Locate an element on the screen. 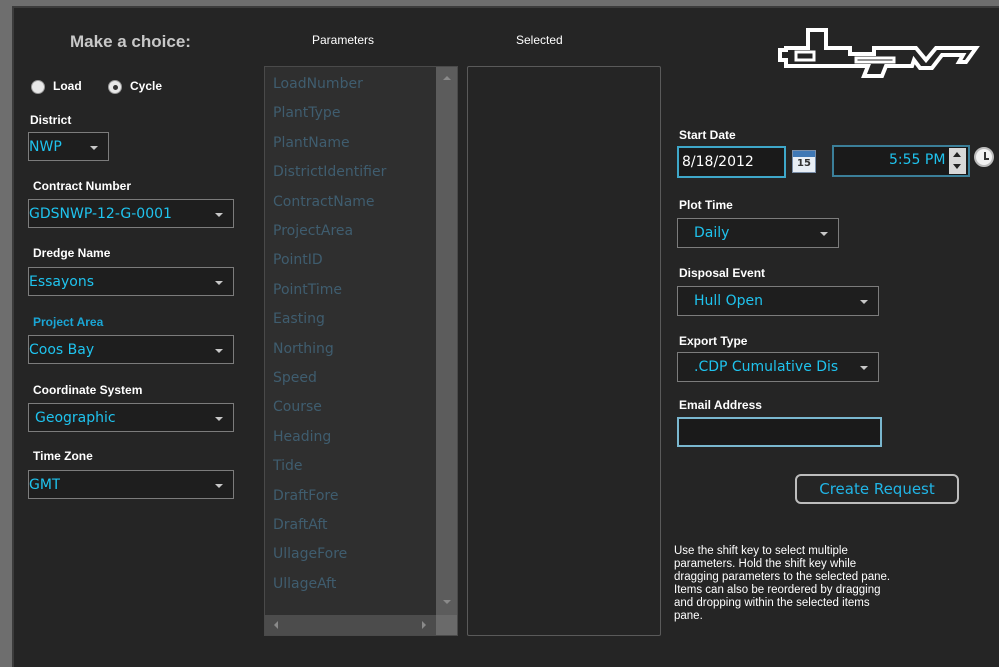 The image size is (999, 667). start-date-label: Start Date is located at coordinates (707, 135).